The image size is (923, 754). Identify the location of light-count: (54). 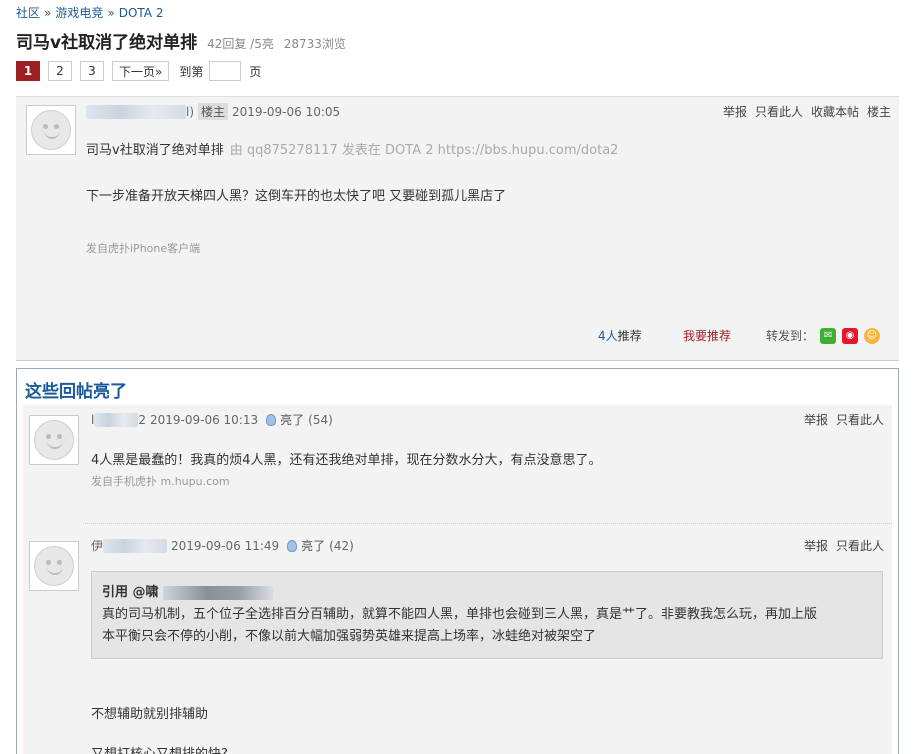
(320, 419).